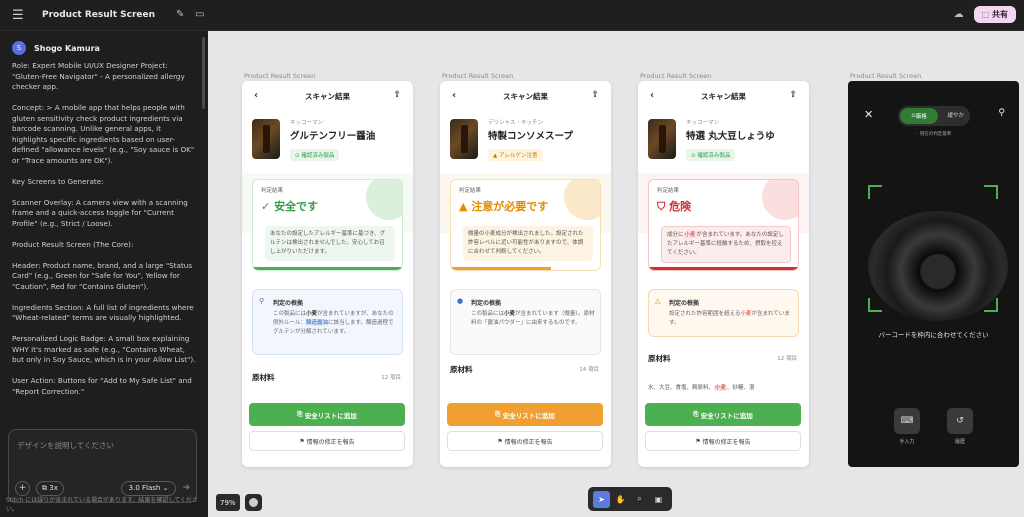 This screenshot has width=1024, height=517. I want to click on profile-note: ◦ 現在の判定基準, so click(933, 134).